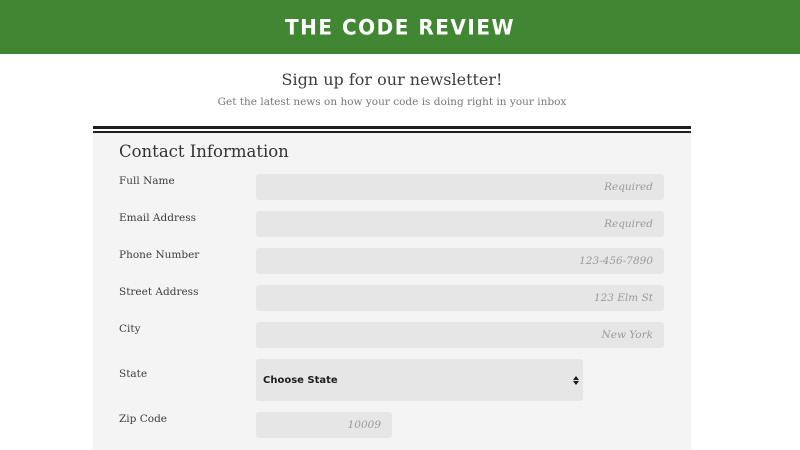  Describe the element at coordinates (419, 380) in the screenshot. I see `state-select: Choose State` at that location.